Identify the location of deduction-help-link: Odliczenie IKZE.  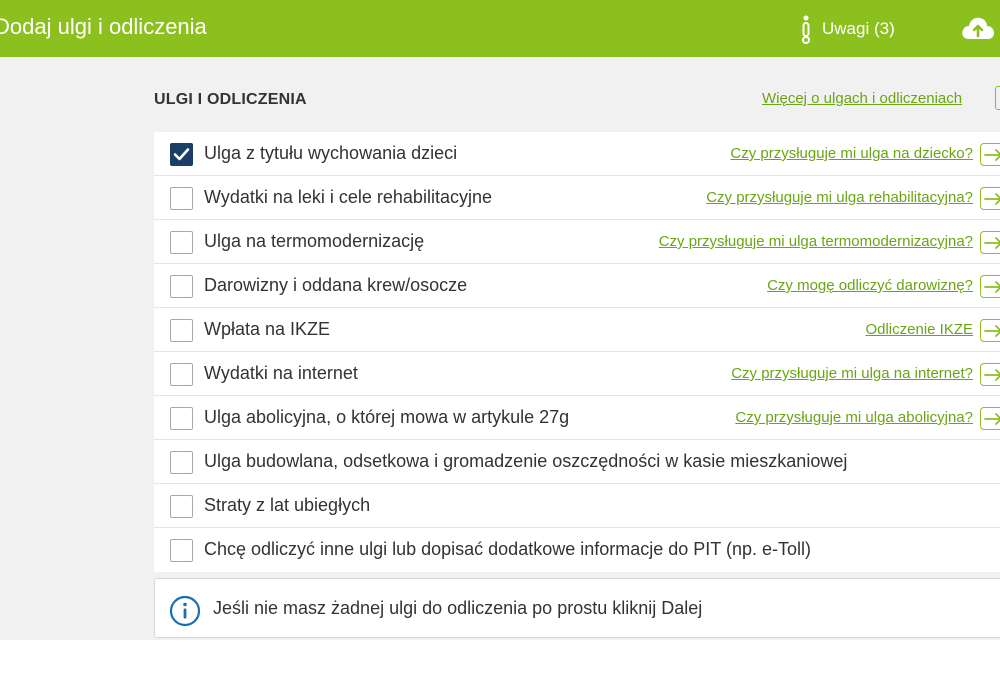
(919, 329).